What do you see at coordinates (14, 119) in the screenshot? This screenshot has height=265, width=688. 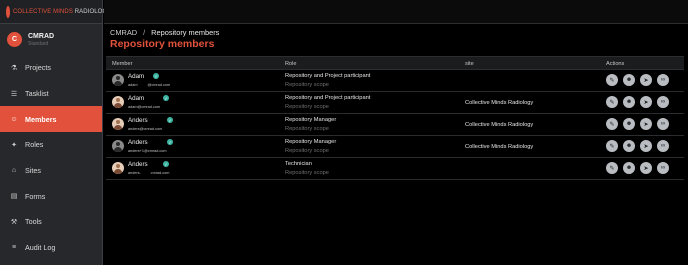 I see `members-icon: ☺` at bounding box center [14, 119].